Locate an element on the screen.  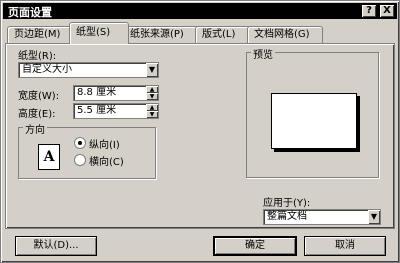
cancel-button: 取消 is located at coordinates (345, 246).